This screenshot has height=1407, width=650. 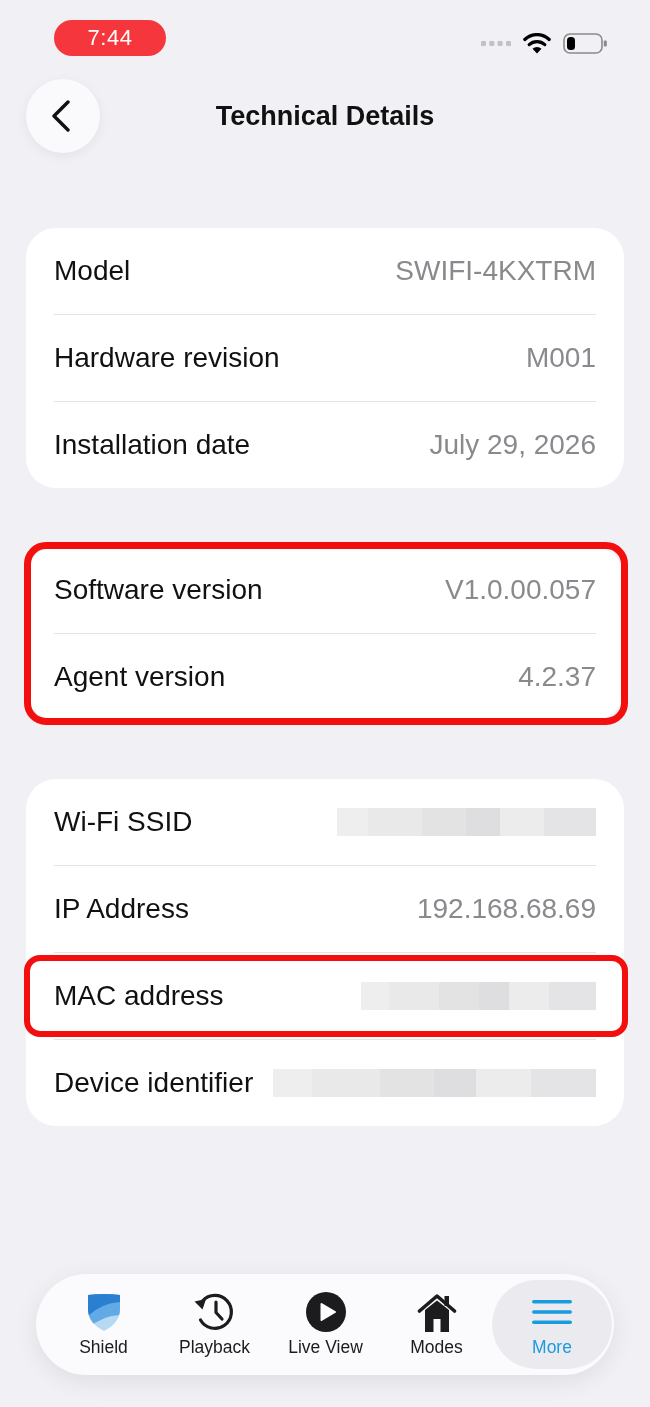 I want to click on nav-tab: Modes, so click(x=436, y=1324).